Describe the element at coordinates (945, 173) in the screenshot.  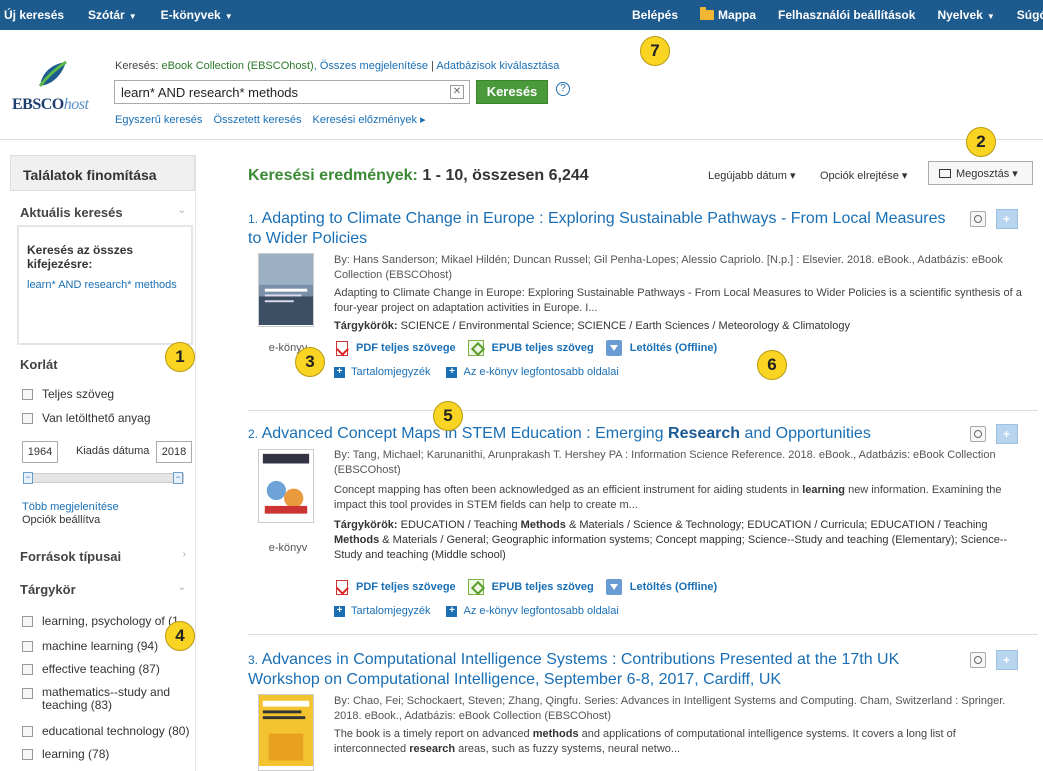
I see `share-icon` at that location.